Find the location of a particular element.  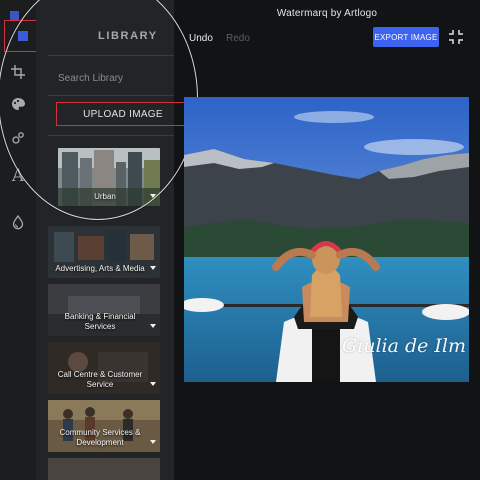

category-card-community: Community Services & Development is located at coordinates (104, 426).